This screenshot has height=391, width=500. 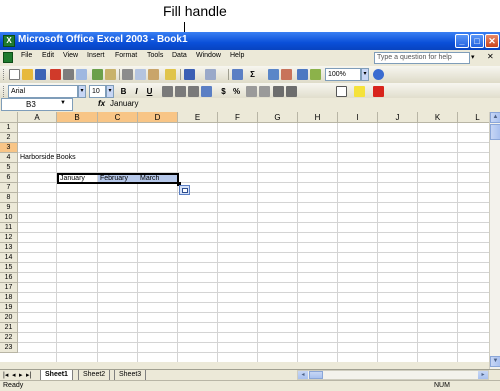 I want to click on row-header-16: 16, so click(x=9, y=278).